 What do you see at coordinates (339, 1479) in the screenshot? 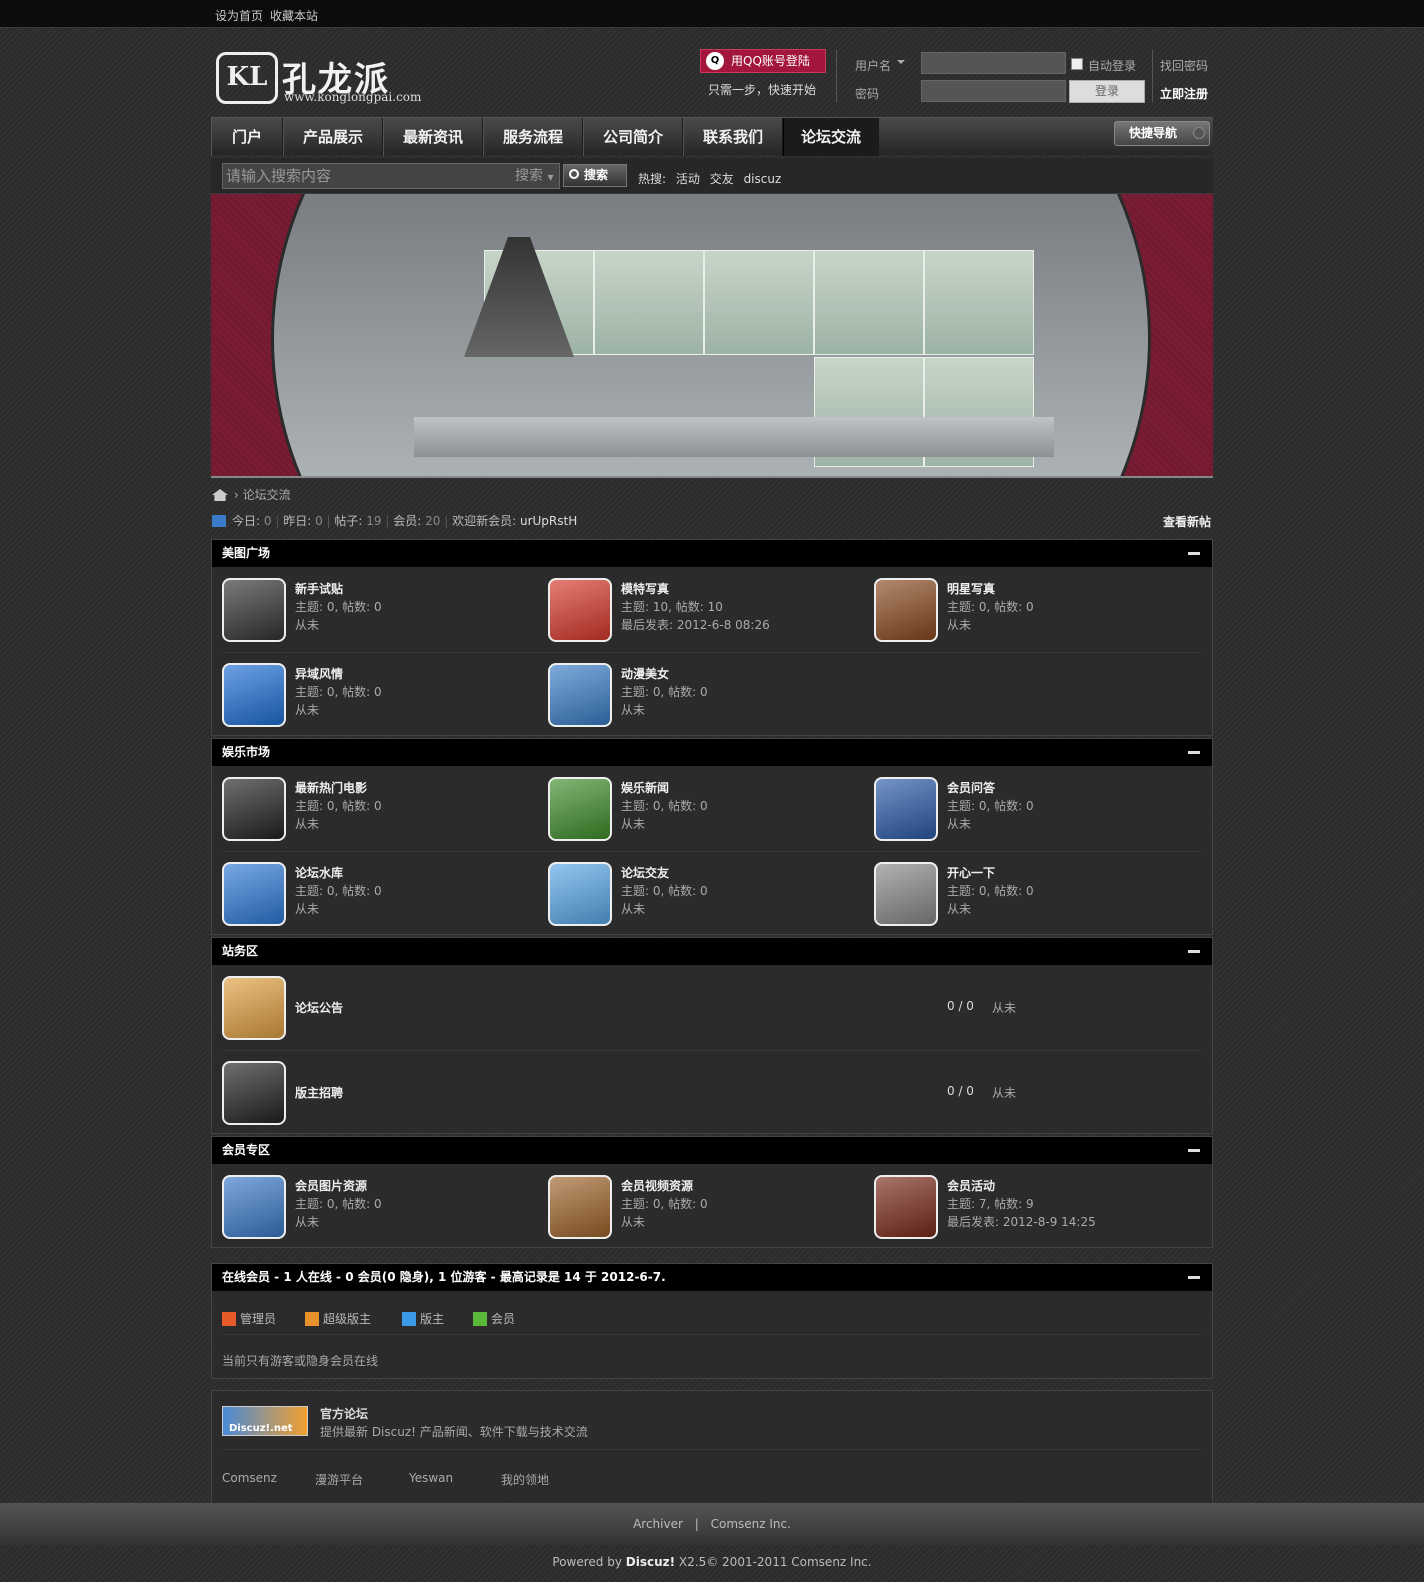
I see `link-item: 漫游平台` at bounding box center [339, 1479].